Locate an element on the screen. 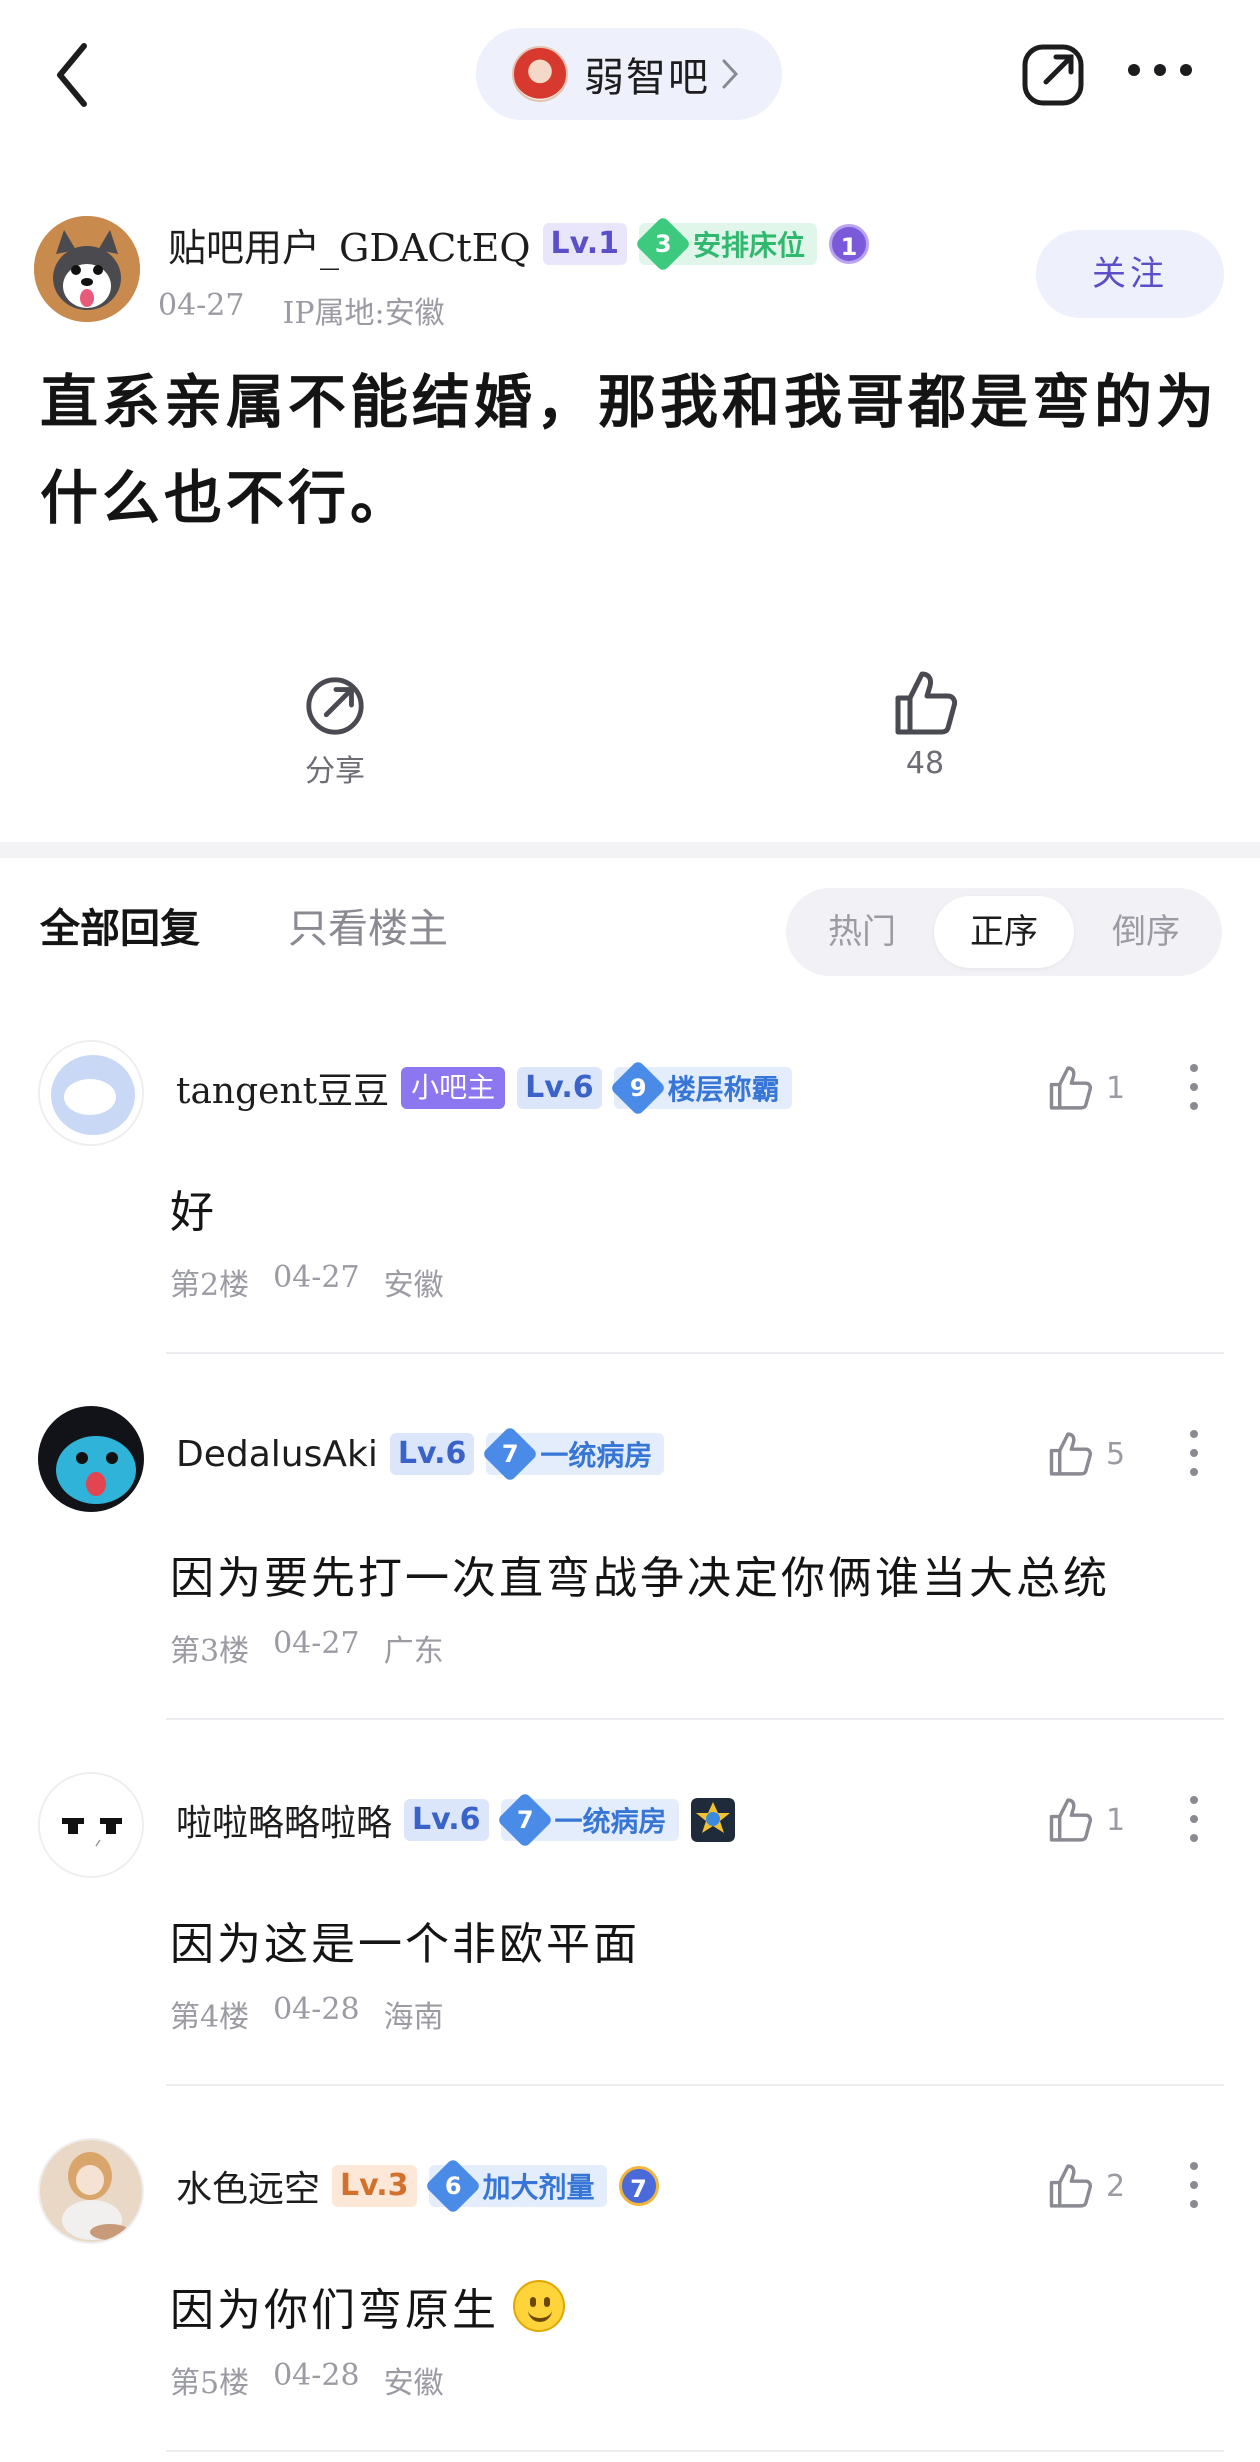 This screenshot has width=1260, height=2462. rank-badge: 3 安排床位 is located at coordinates (726, 244).